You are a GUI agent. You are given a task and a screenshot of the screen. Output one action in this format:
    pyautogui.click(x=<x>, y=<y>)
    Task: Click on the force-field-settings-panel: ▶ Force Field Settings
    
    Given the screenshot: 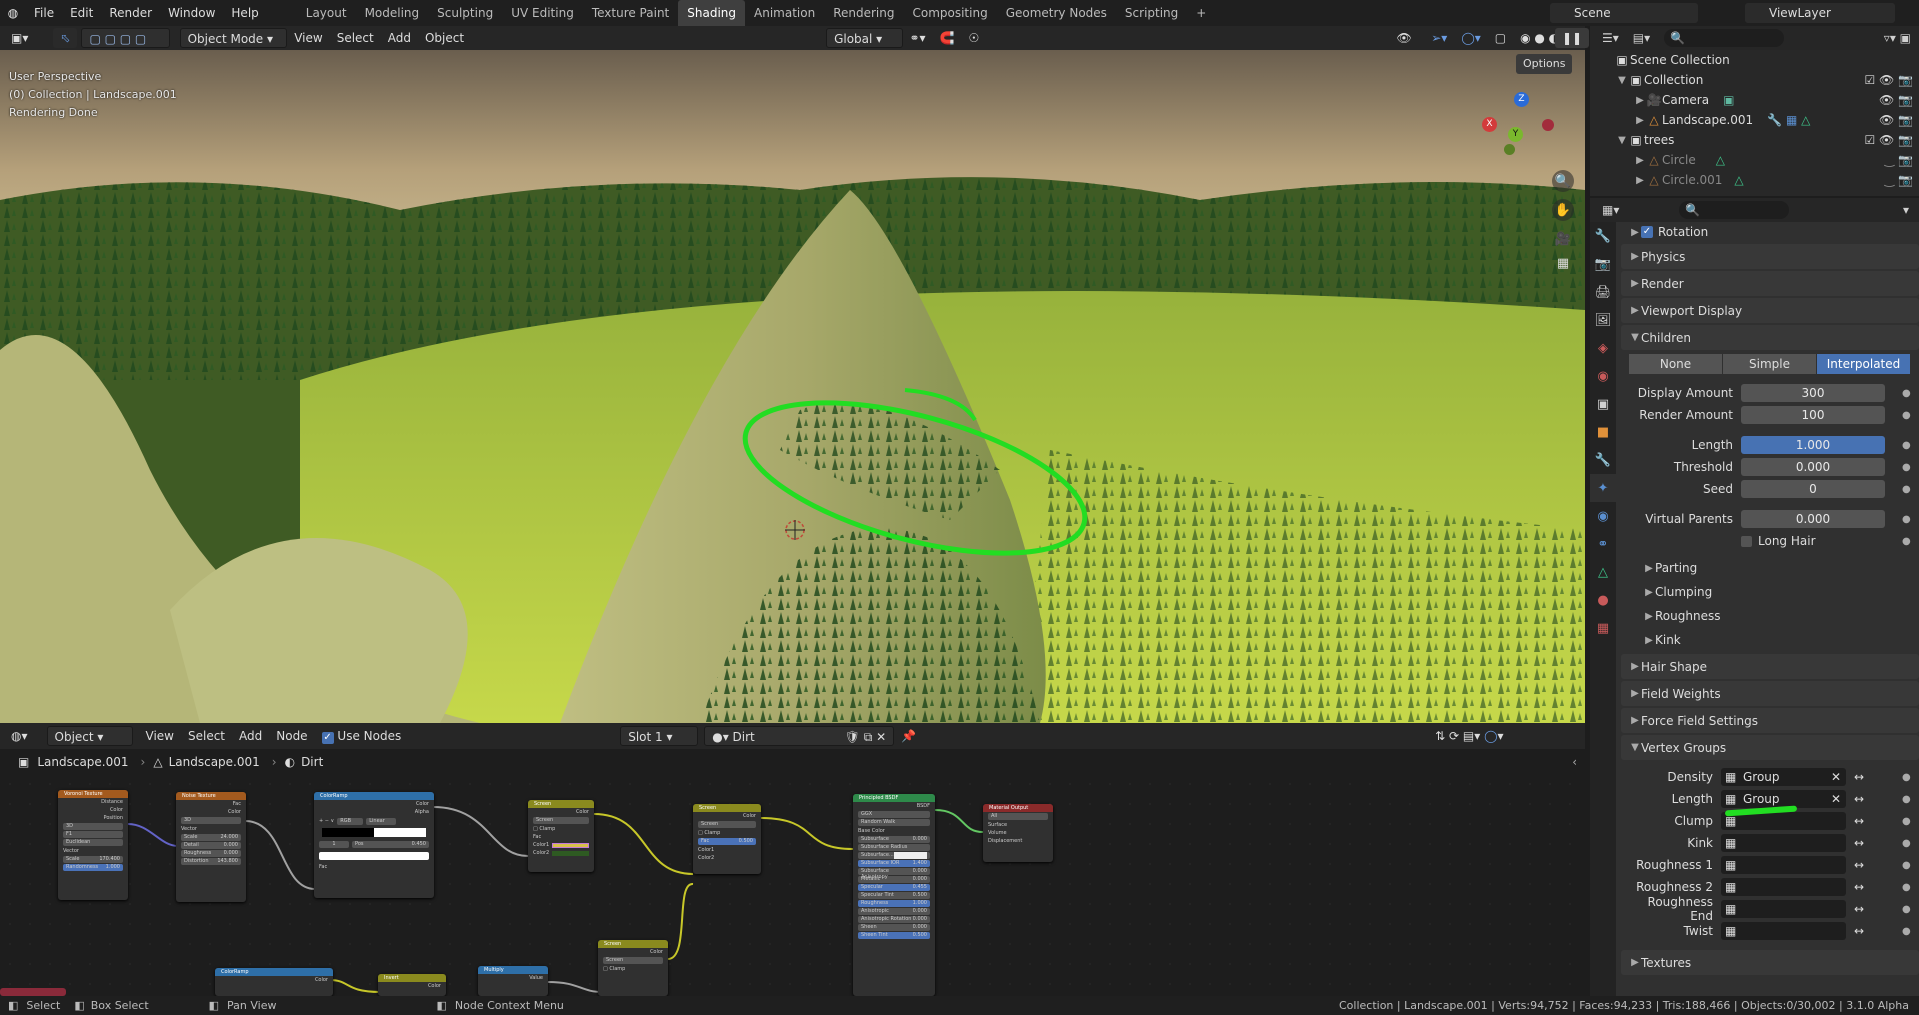 What is the action you would take?
    pyautogui.click(x=1770, y=720)
    